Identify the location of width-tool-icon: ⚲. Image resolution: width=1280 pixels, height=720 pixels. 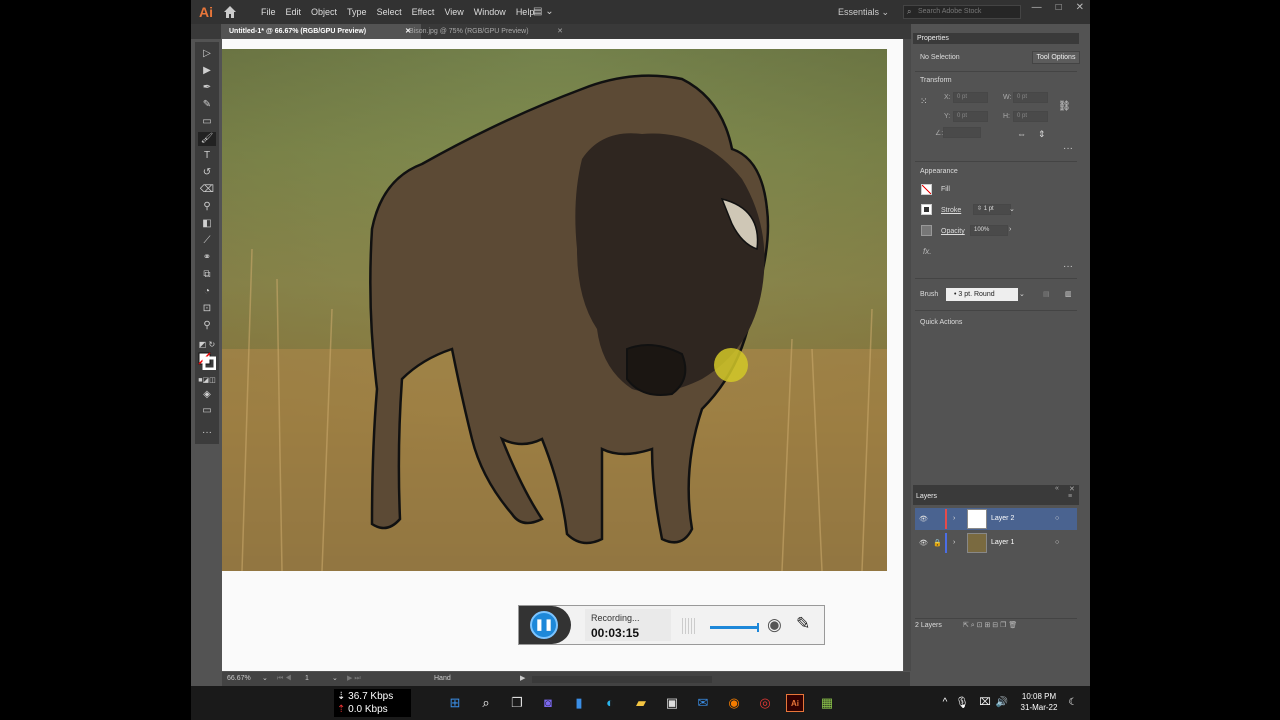
(207, 207).